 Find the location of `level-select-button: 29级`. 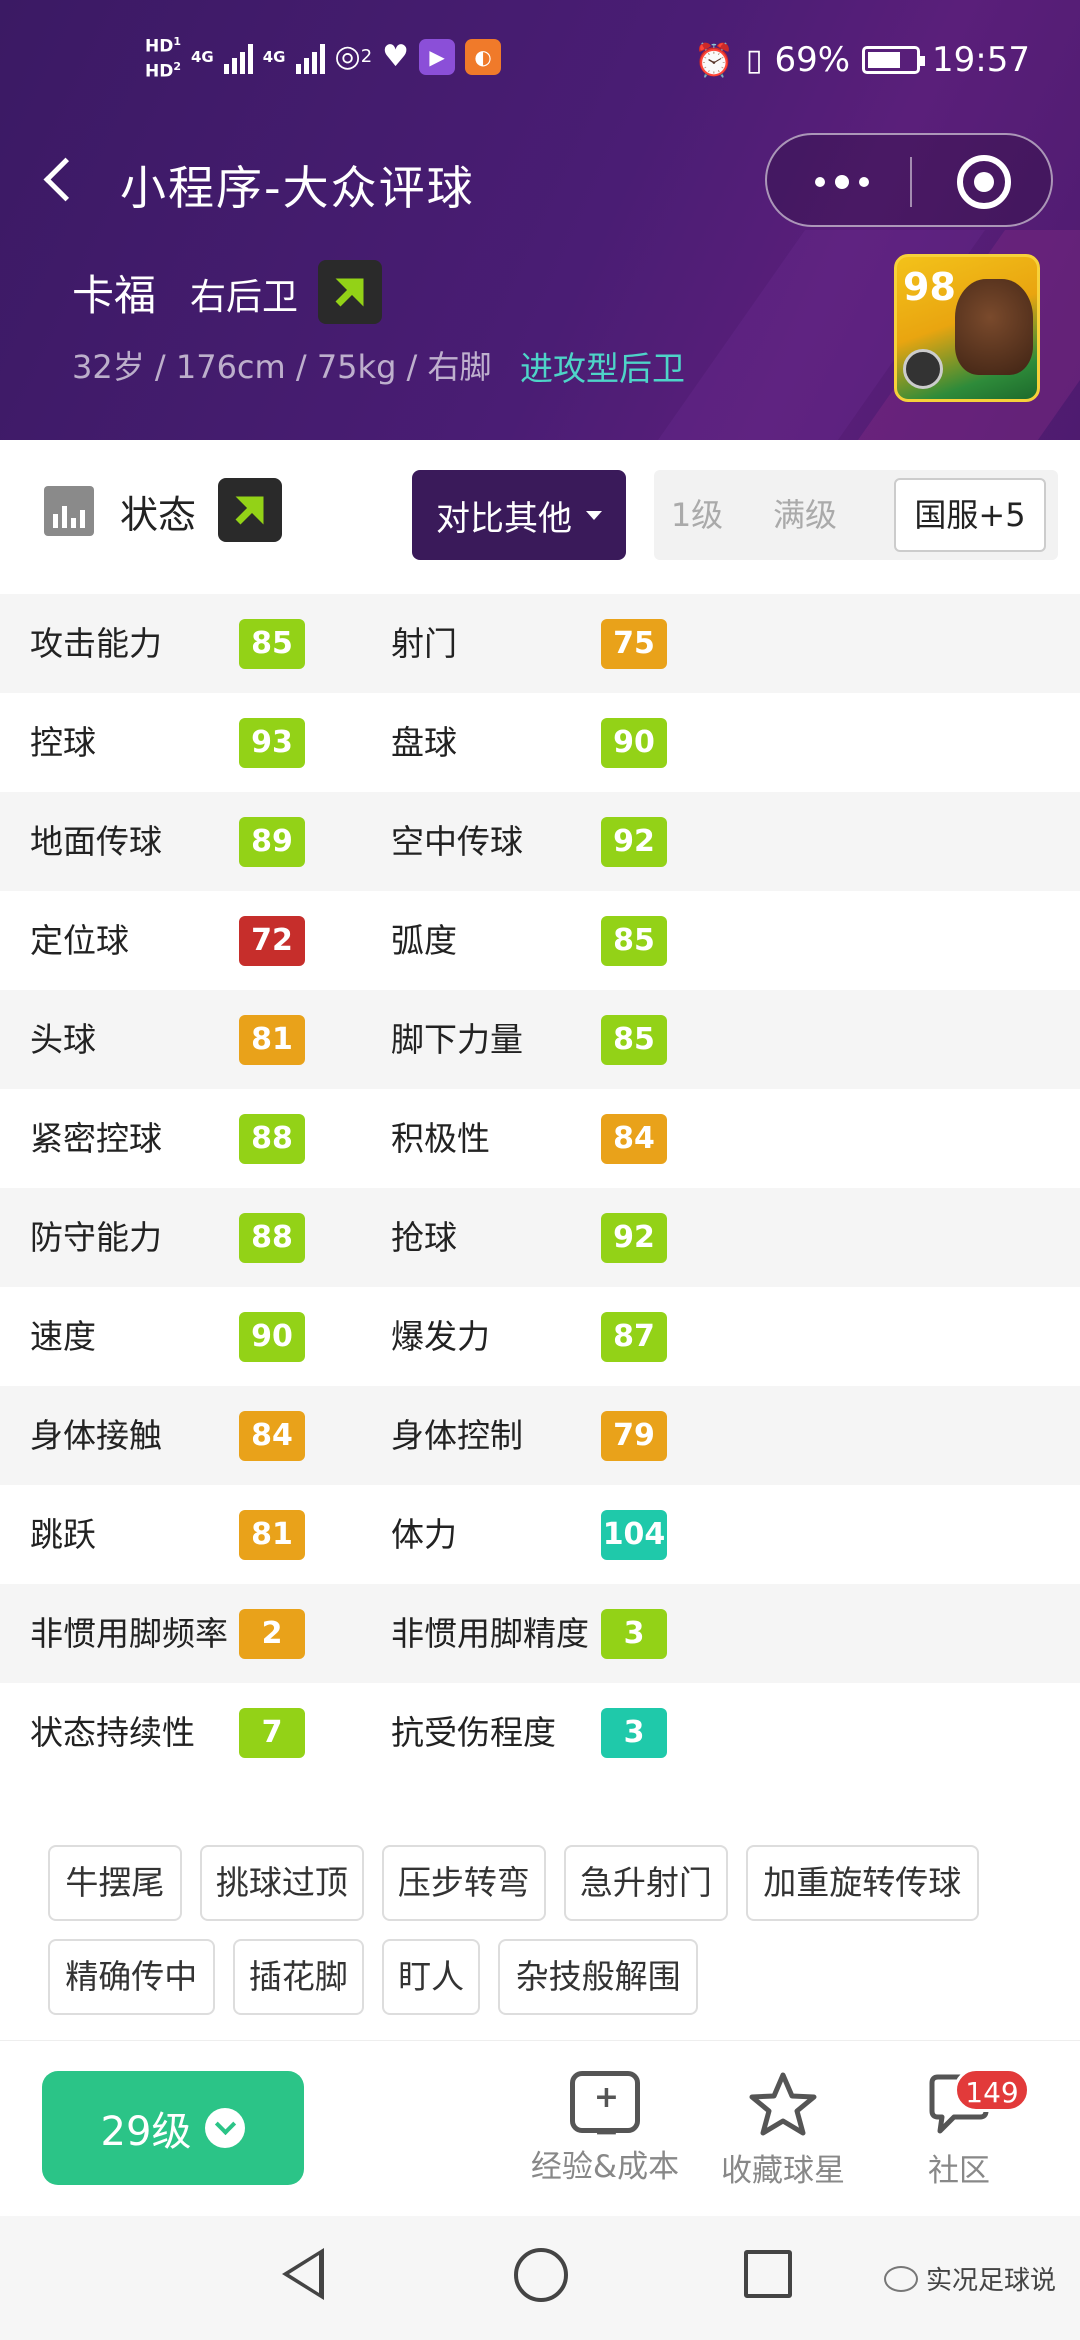

level-select-button: 29级 is located at coordinates (173, 2128).